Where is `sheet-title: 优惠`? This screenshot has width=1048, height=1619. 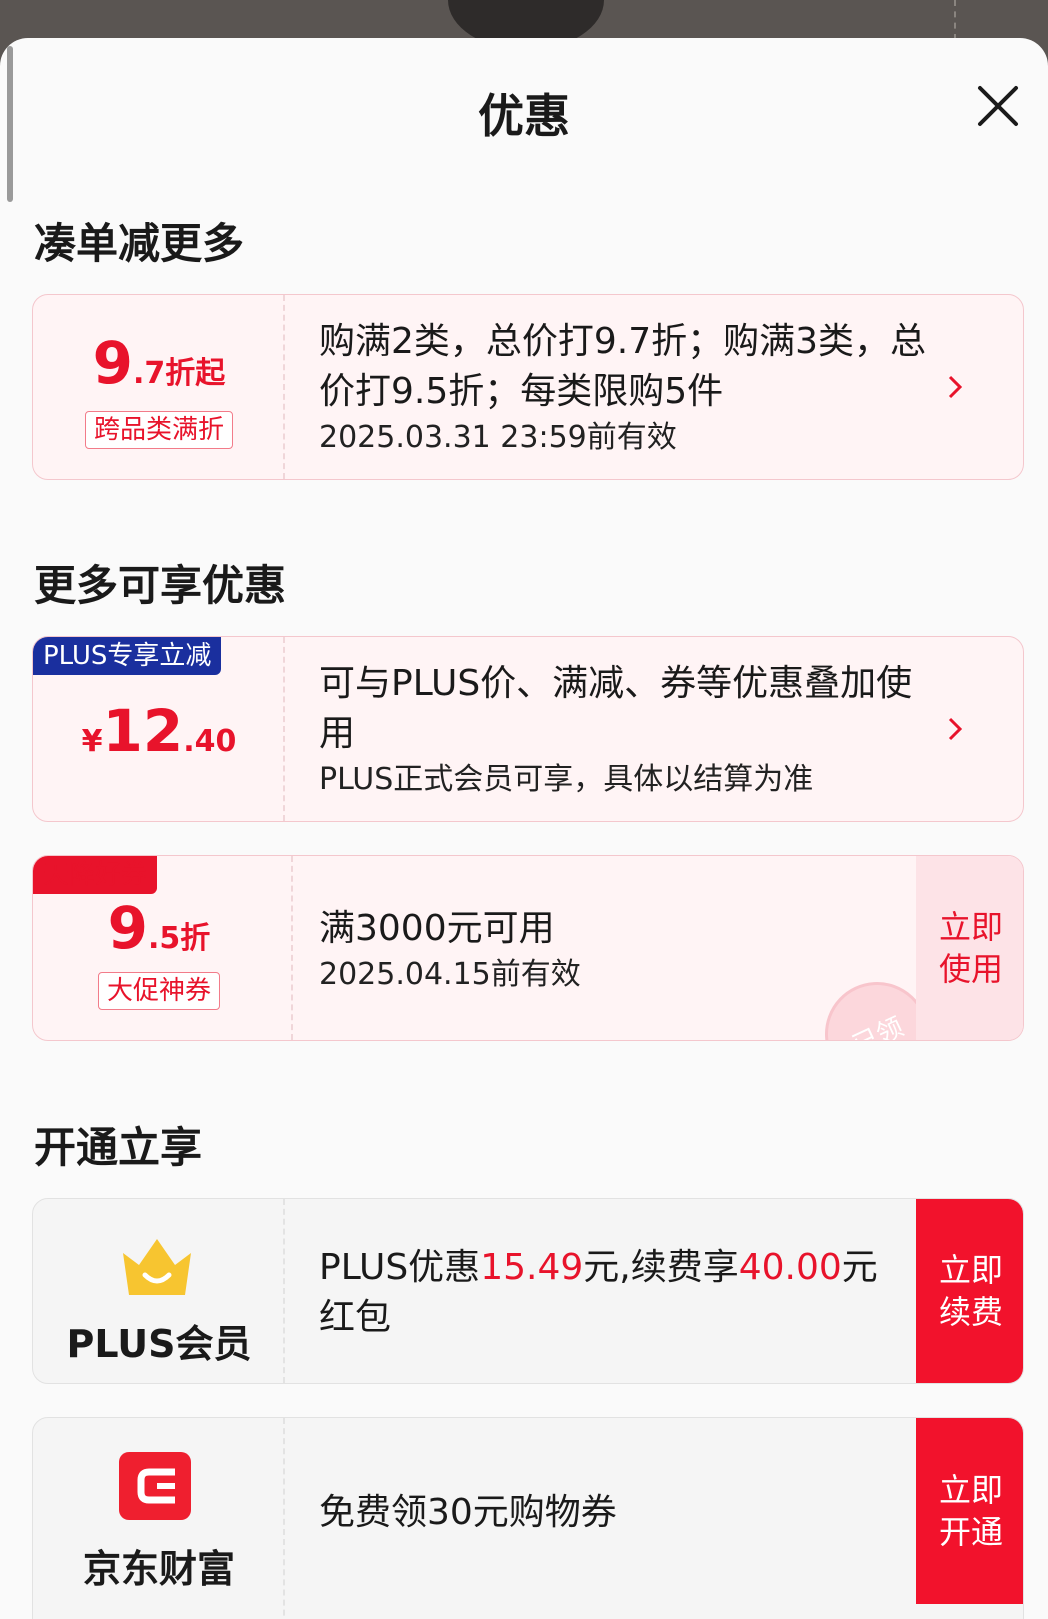 sheet-title: 优惠 is located at coordinates (524, 116).